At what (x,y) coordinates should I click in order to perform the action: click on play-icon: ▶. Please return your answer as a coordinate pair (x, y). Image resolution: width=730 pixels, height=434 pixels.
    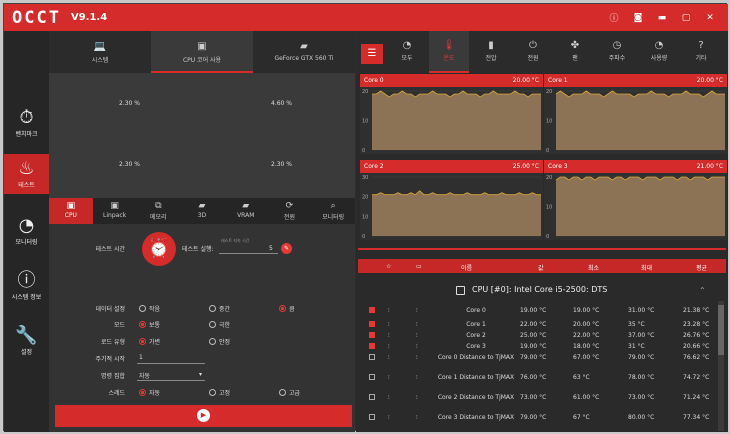
    Looking at the image, I should click on (203, 415).